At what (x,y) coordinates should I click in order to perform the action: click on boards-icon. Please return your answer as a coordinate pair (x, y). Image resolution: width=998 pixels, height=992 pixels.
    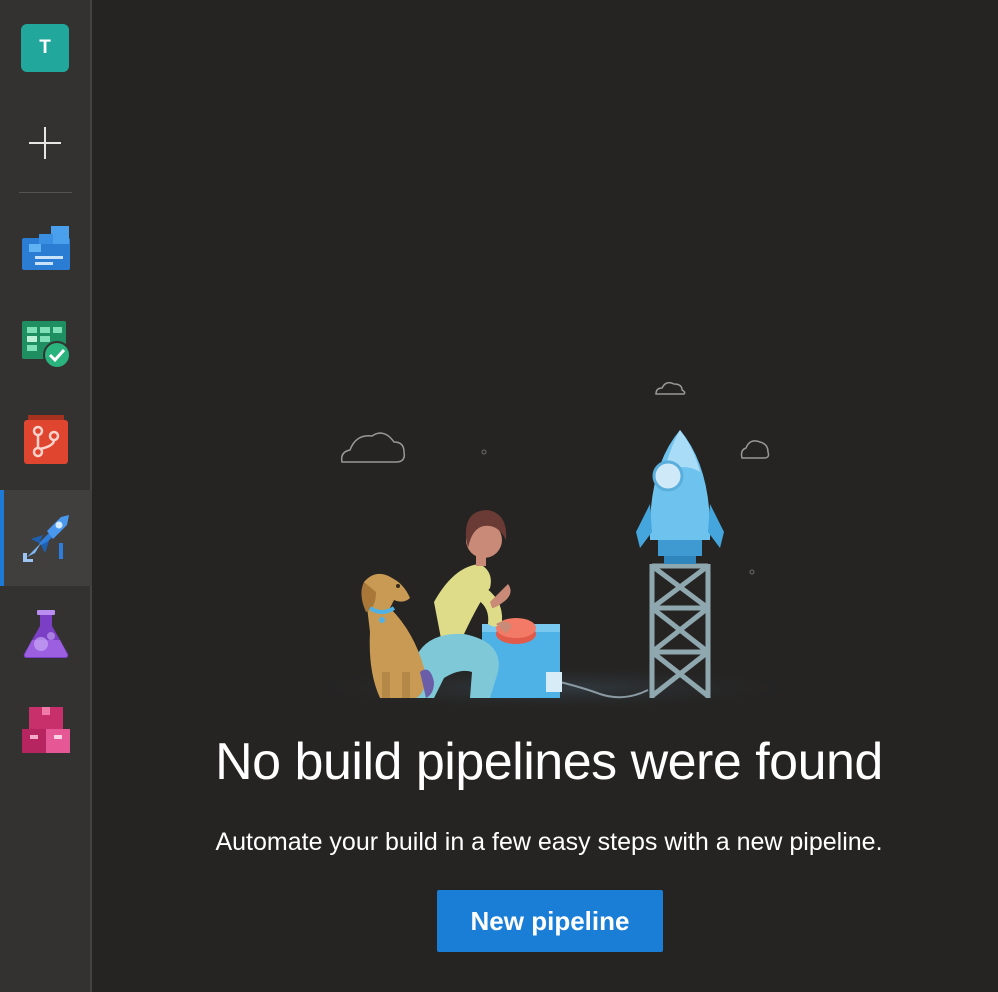
    Looking at the image, I should click on (46, 345).